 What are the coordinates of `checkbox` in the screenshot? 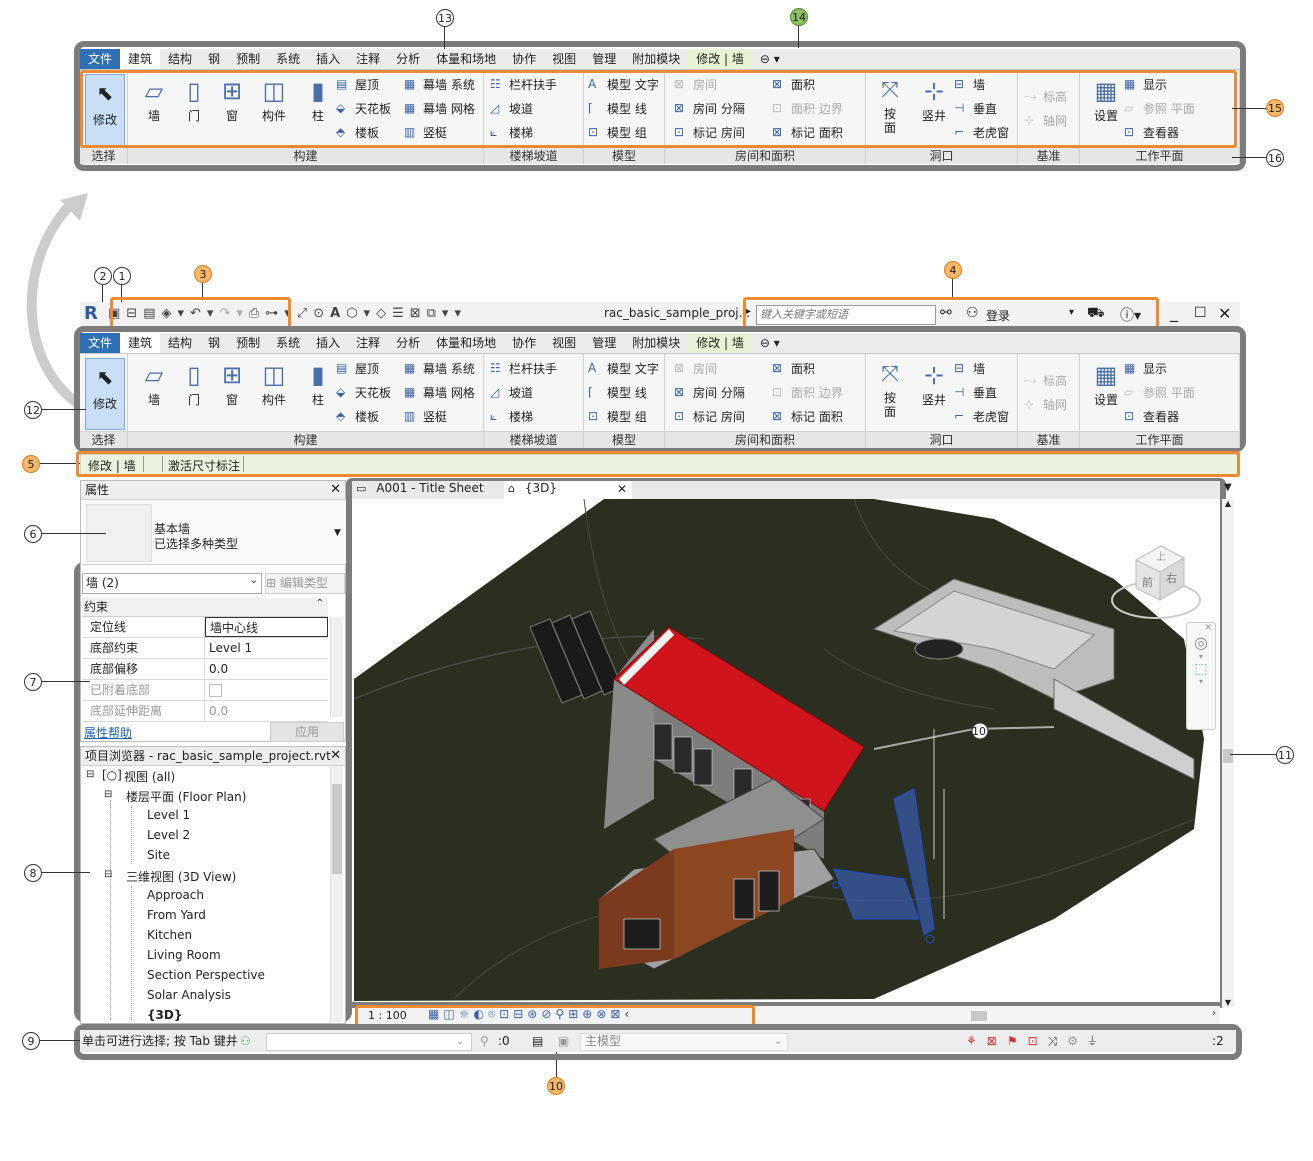 It's located at (215, 690).